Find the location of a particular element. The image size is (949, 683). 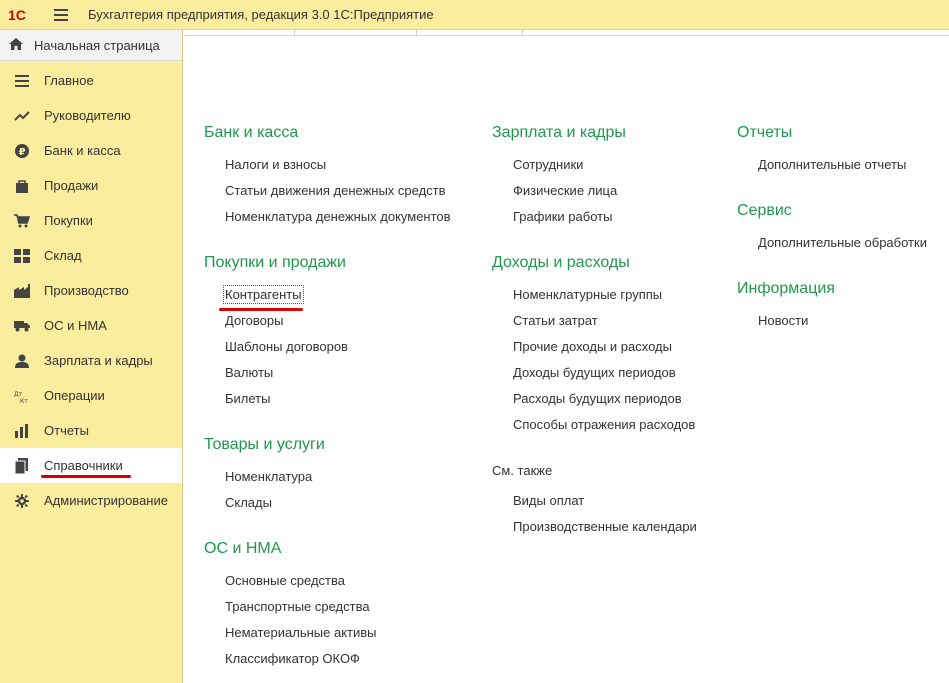

see-also-title: См. также is located at coordinates (522, 470).